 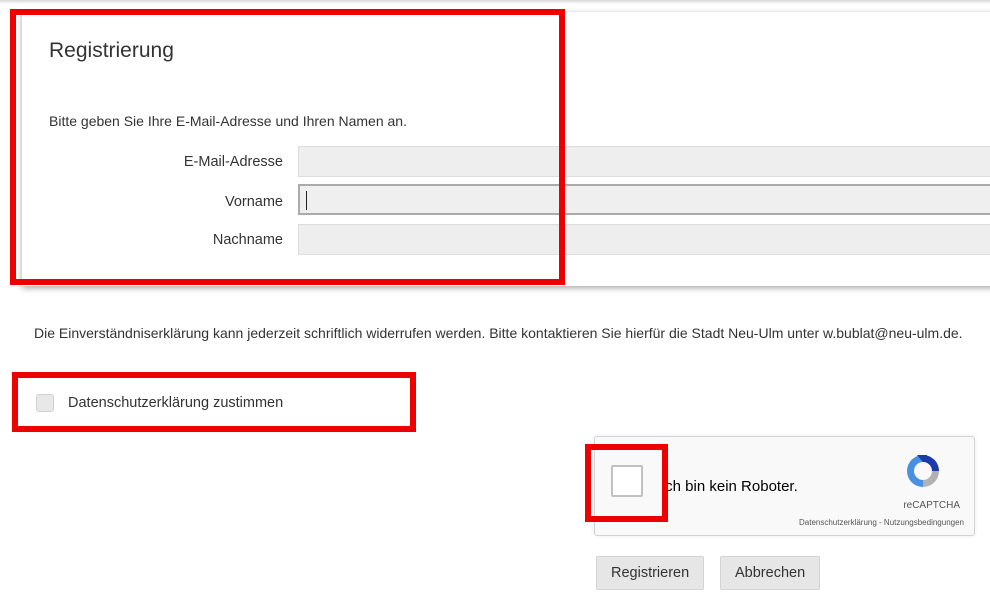 I want to click on lastname-field, so click(x=644, y=239).